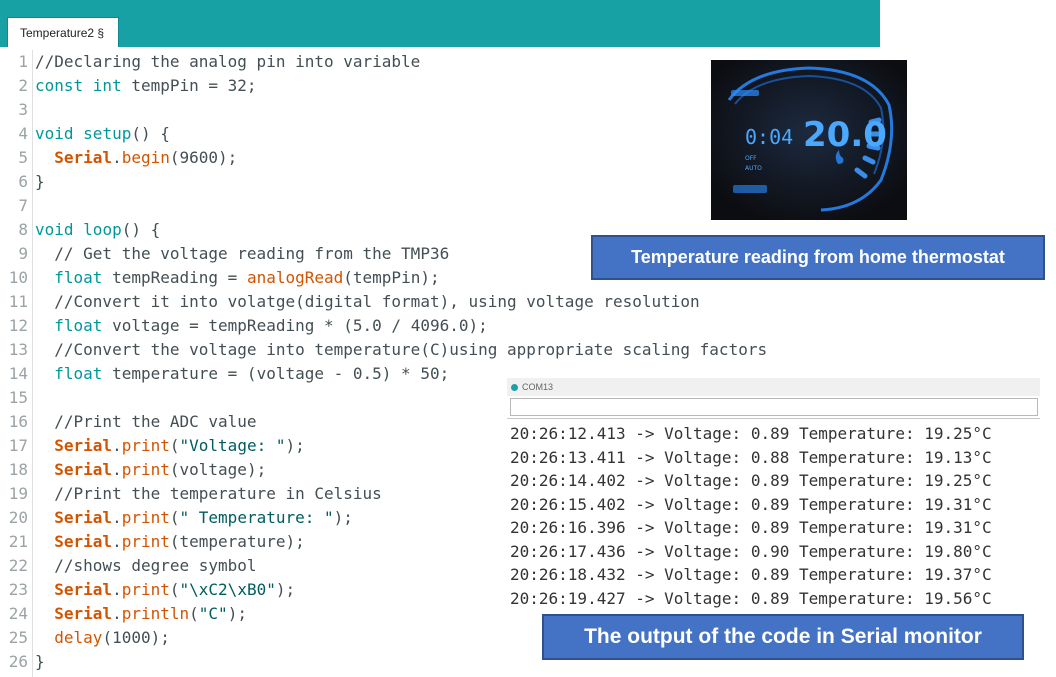  What do you see at coordinates (155, 613) in the screenshot?
I see `code-token: println` at bounding box center [155, 613].